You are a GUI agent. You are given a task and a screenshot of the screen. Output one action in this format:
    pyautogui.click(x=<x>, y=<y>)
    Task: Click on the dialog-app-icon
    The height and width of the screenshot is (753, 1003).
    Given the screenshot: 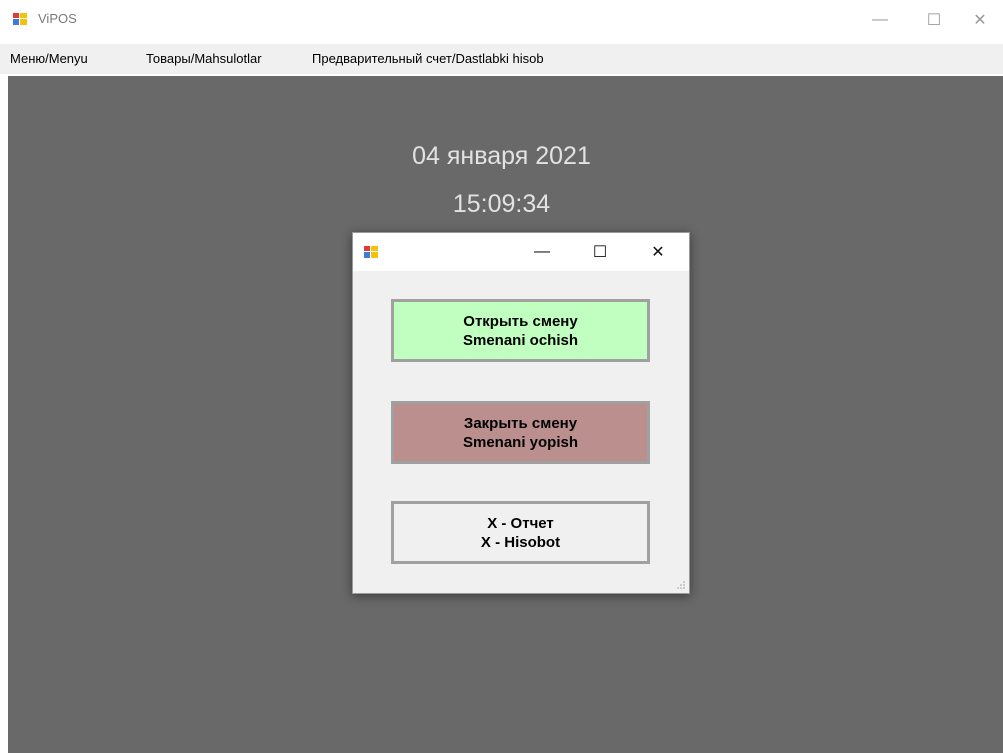 What is the action you would take?
    pyautogui.click(x=371, y=252)
    